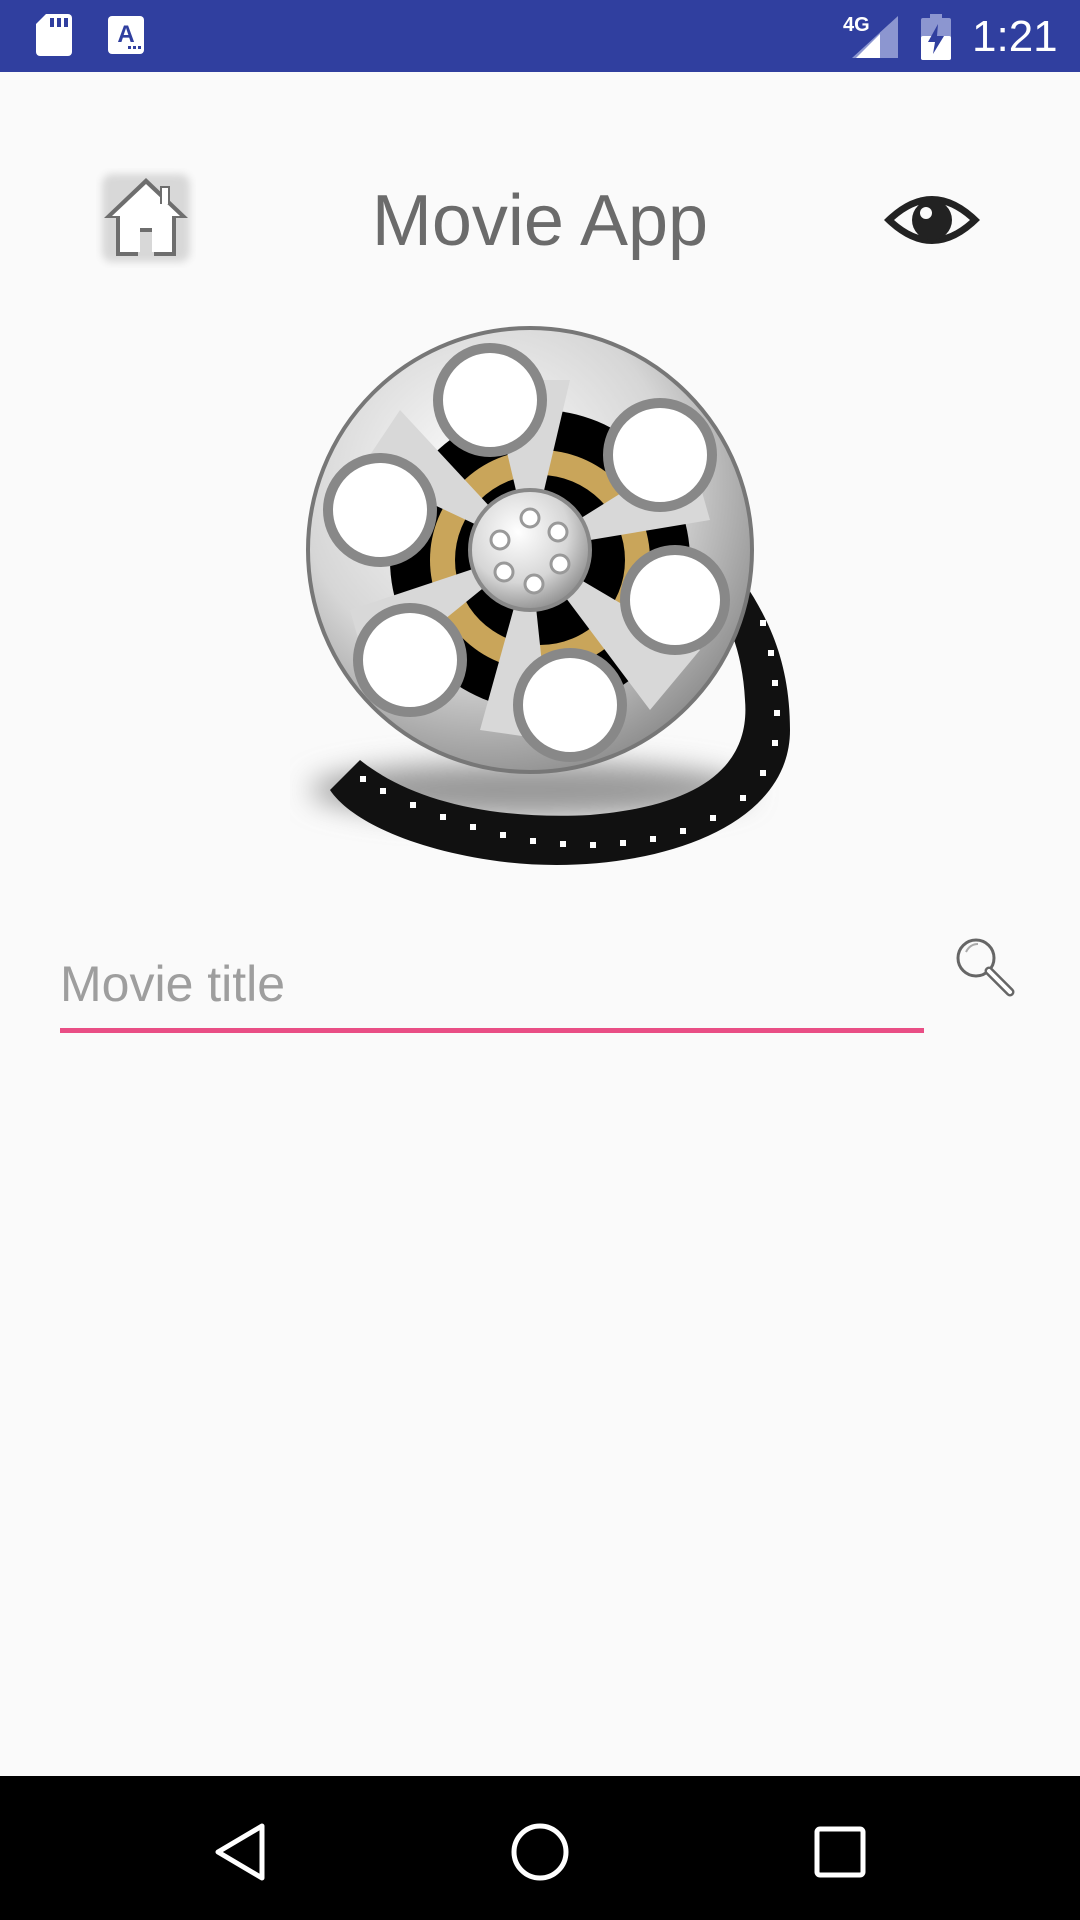 This screenshot has height=1920, width=1080. What do you see at coordinates (492, 1030) in the screenshot?
I see `input-underline` at bounding box center [492, 1030].